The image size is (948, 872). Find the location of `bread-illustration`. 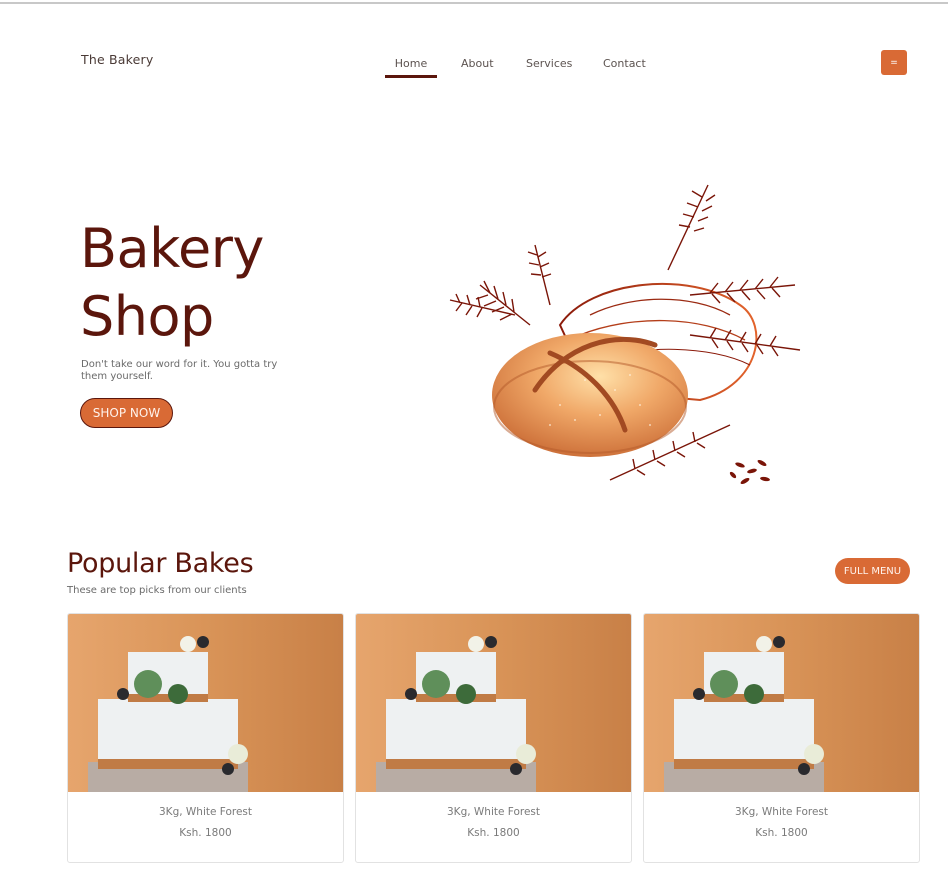

bread-illustration is located at coordinates (625, 334).